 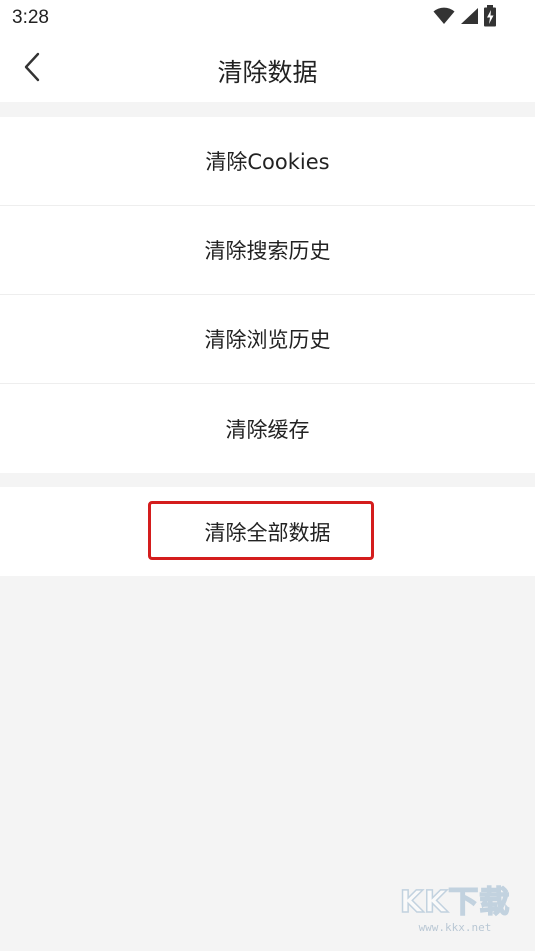 What do you see at coordinates (267, 19) in the screenshot?
I see `status-bar: 3:28` at bounding box center [267, 19].